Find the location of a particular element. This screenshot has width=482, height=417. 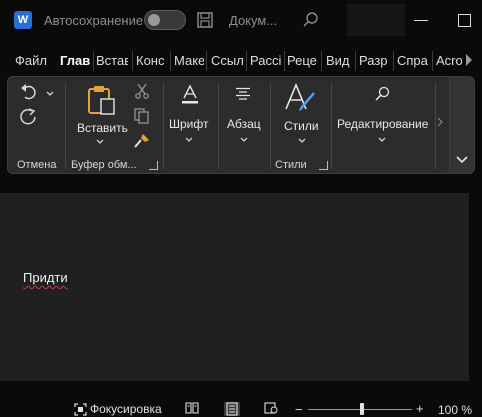

tab-design: Конс is located at coordinates (152, 58).